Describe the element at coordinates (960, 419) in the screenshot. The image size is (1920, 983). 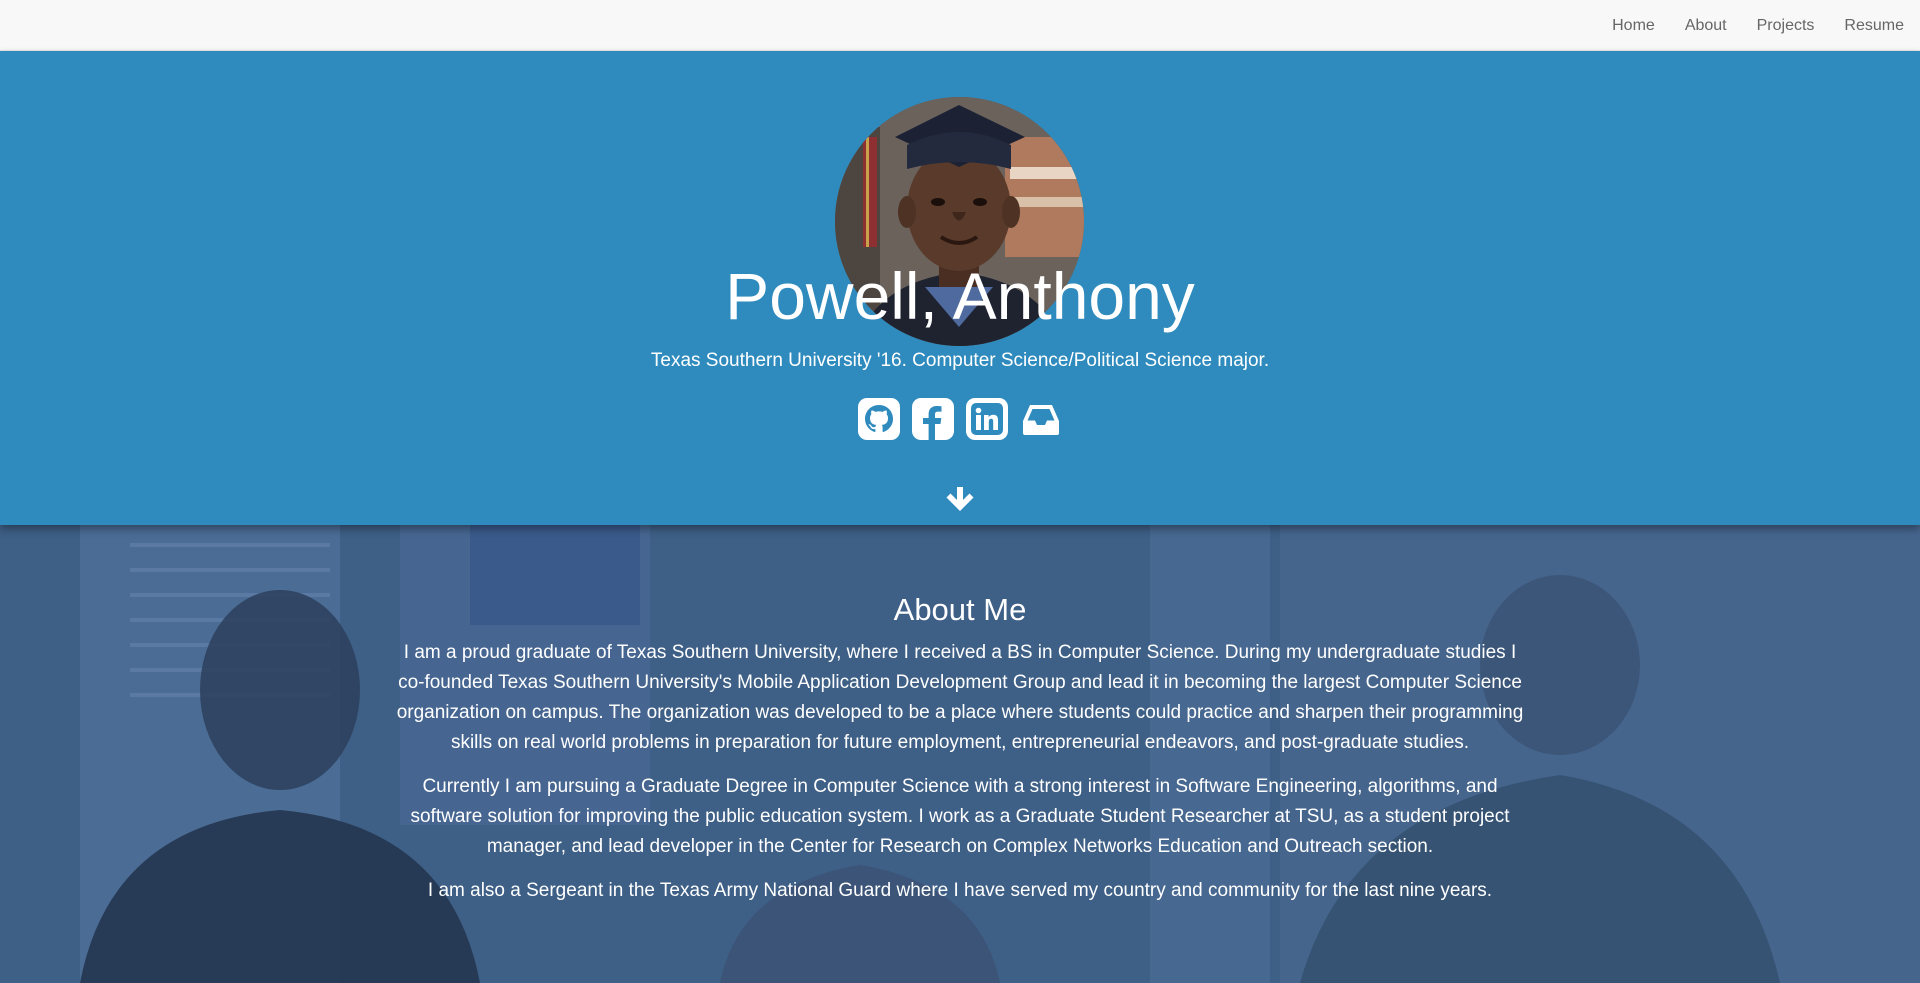
I see `social-links` at that location.